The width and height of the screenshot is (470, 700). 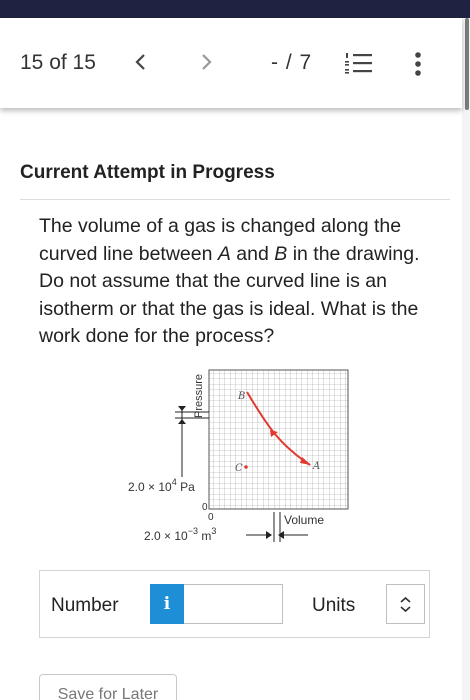 What do you see at coordinates (466, 359) in the screenshot?
I see `page-scrollbar` at bounding box center [466, 359].